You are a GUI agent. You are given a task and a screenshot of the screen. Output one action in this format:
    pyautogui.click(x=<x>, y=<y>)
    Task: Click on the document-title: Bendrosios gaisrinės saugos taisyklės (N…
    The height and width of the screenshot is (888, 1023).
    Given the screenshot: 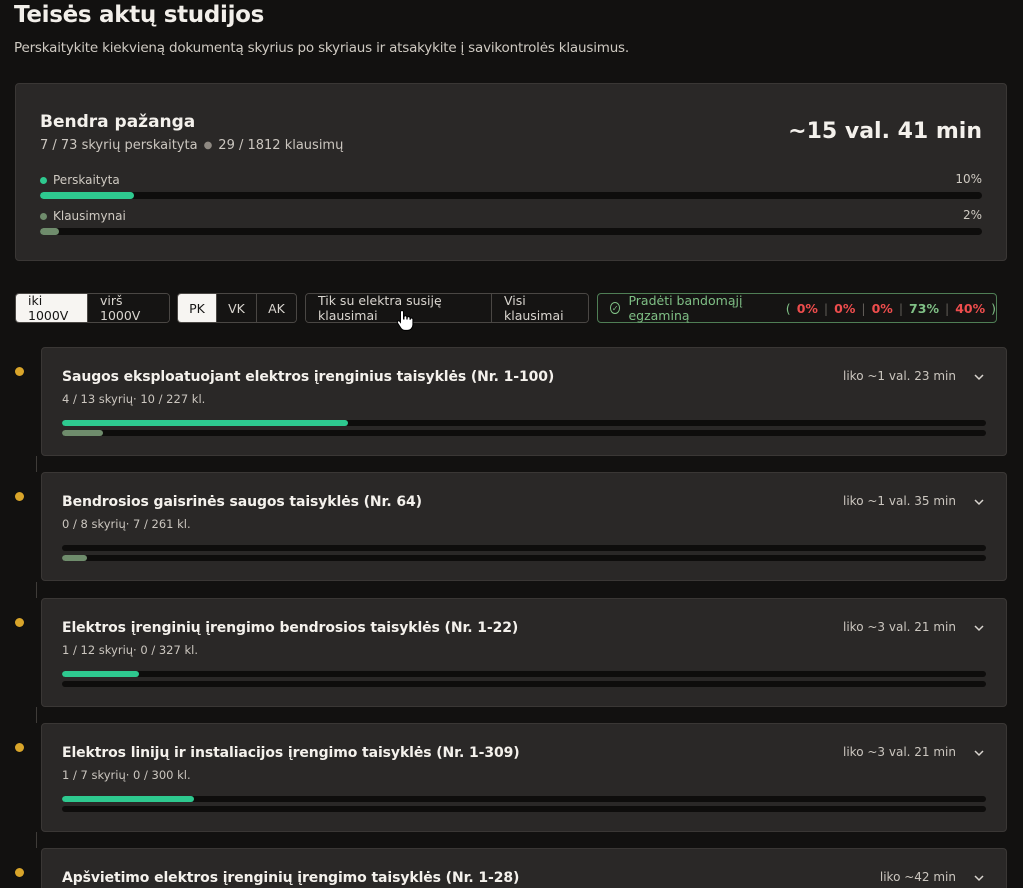 What is the action you would take?
    pyautogui.click(x=242, y=502)
    